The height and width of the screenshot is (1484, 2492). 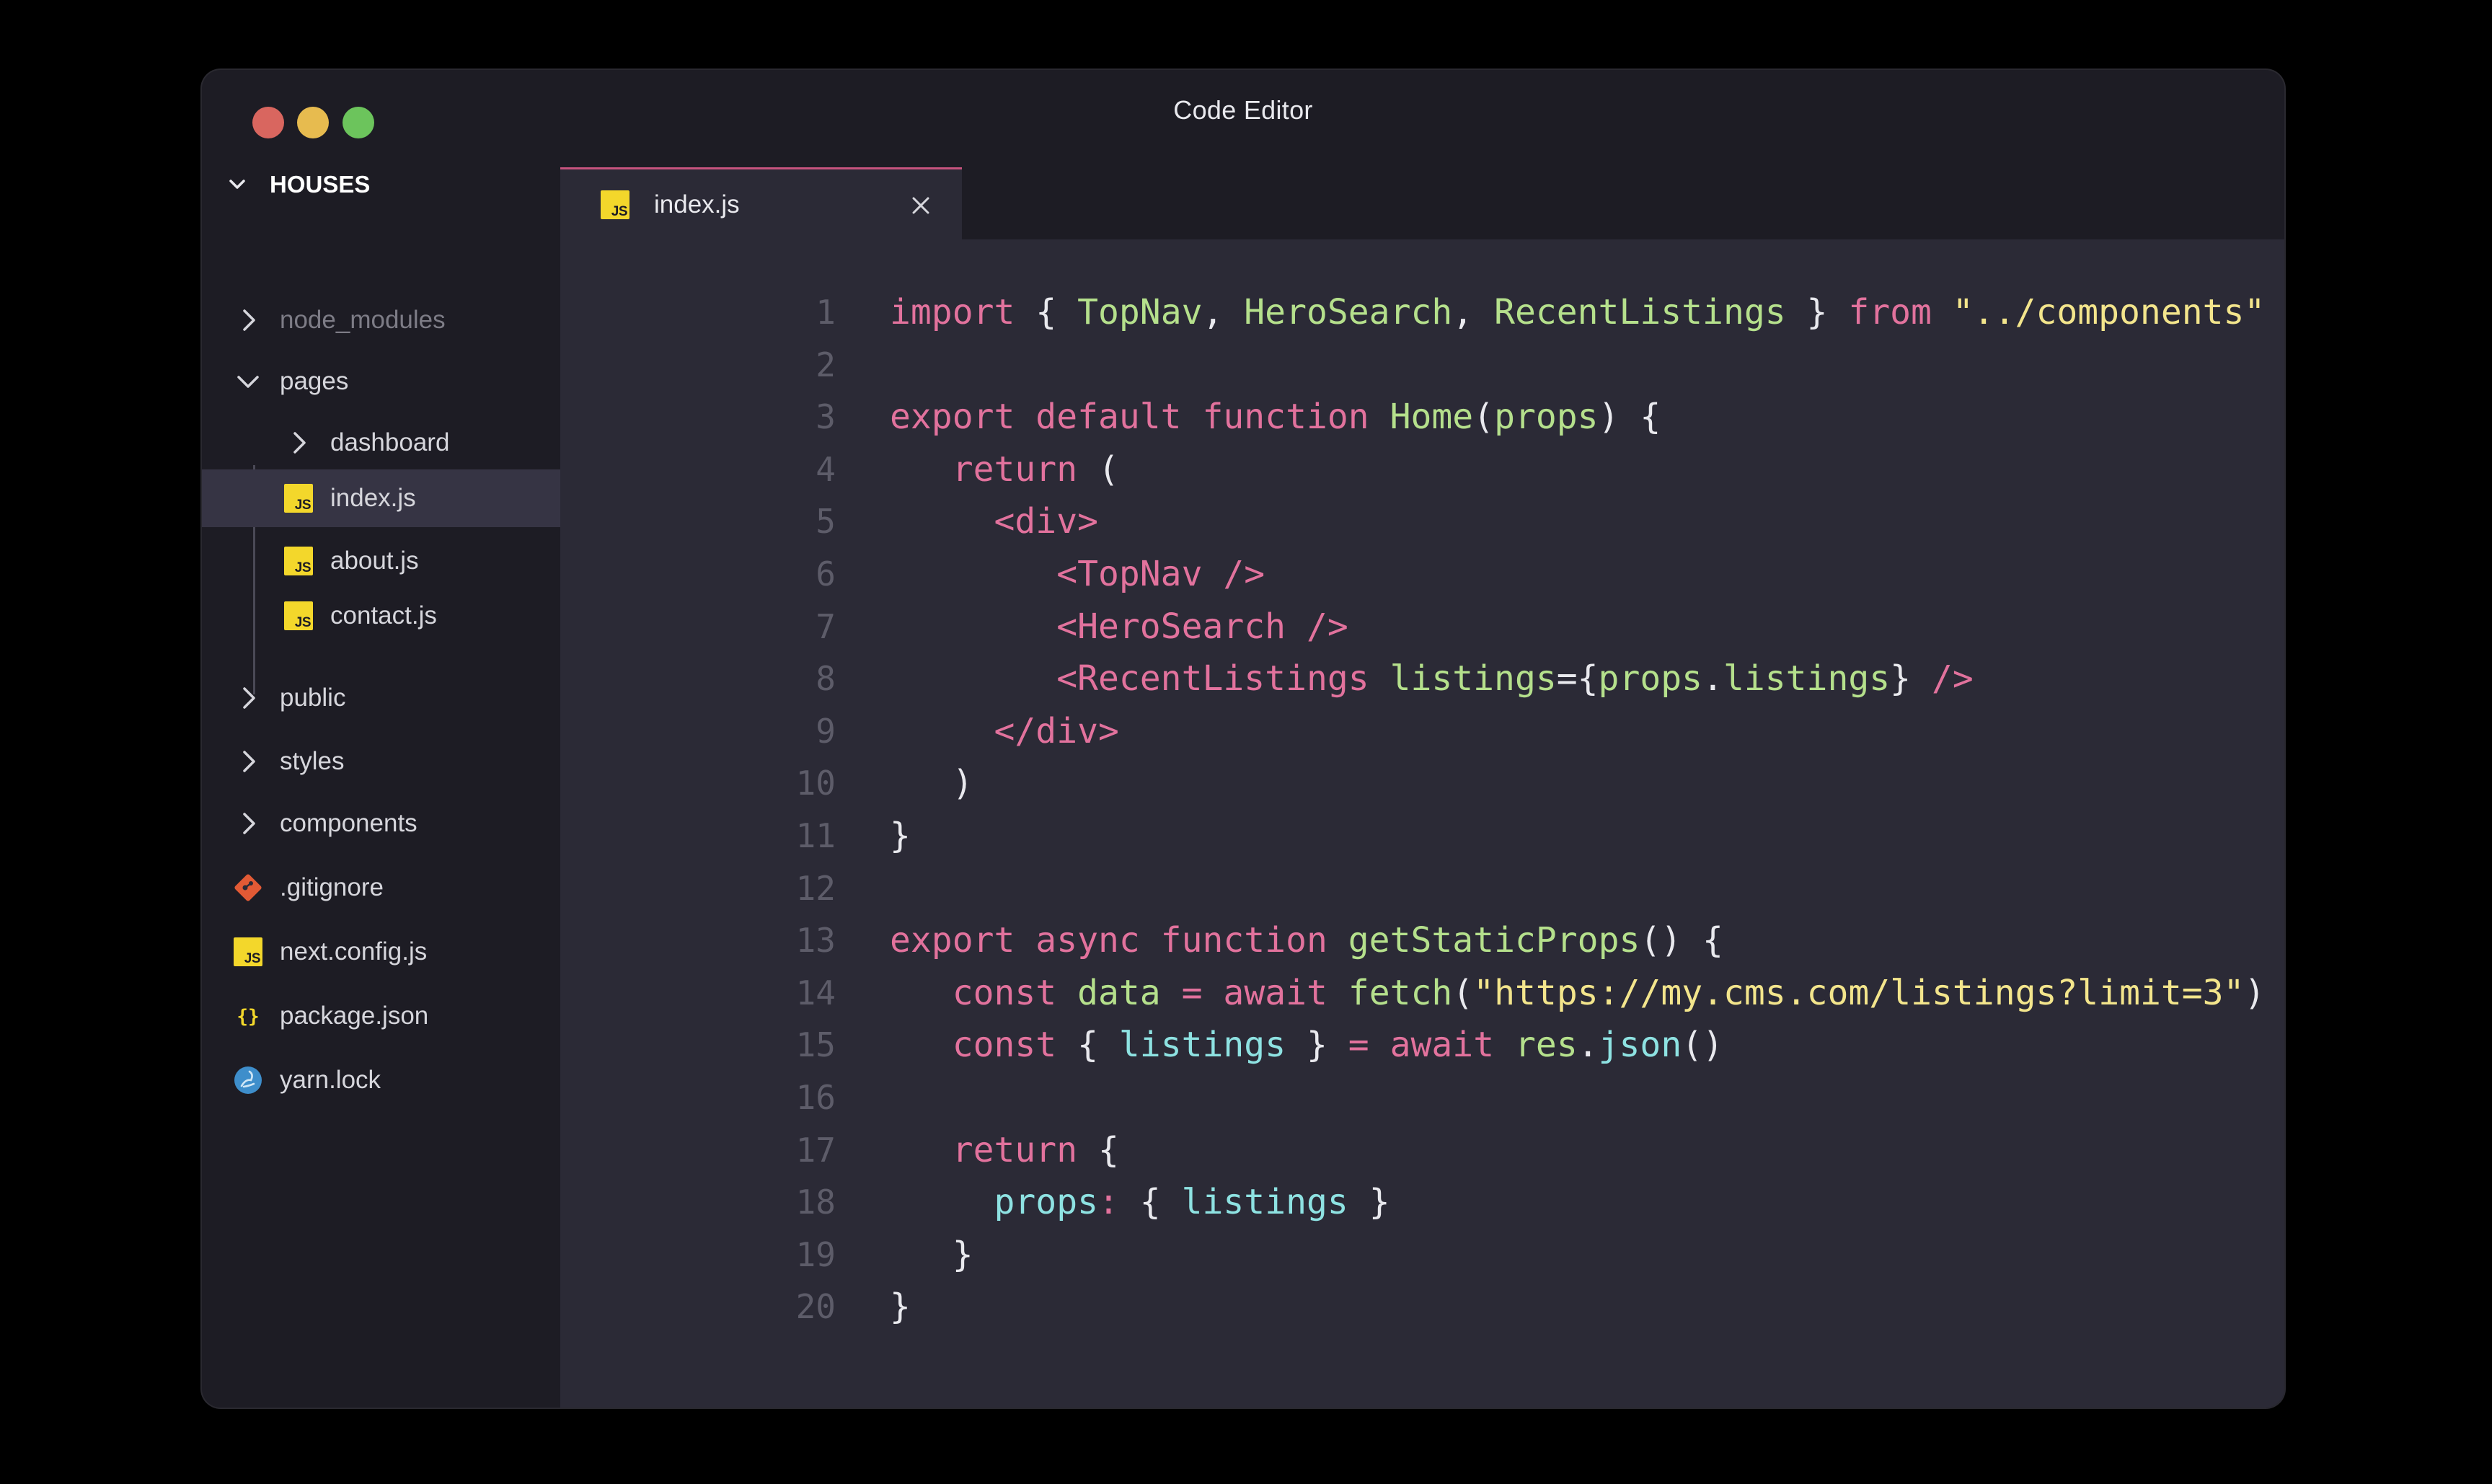 I want to click on code-token: "https://my.cms.com/listings?limit=3", so click(x=1859, y=993).